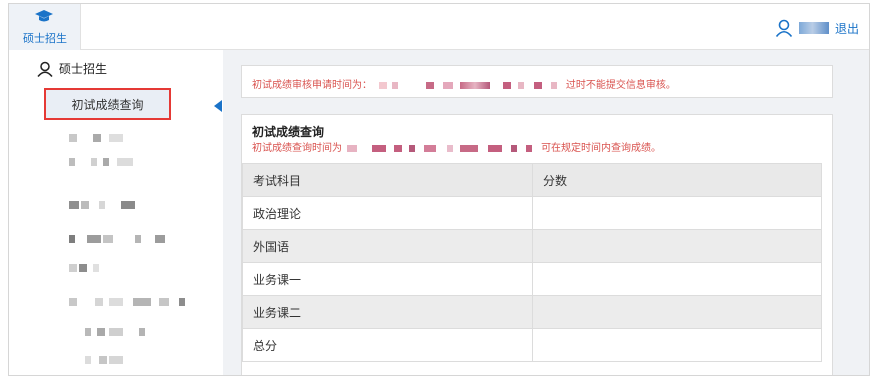  Describe the element at coordinates (387, 345) in the screenshot. I see `subject-cell: 总分` at that location.